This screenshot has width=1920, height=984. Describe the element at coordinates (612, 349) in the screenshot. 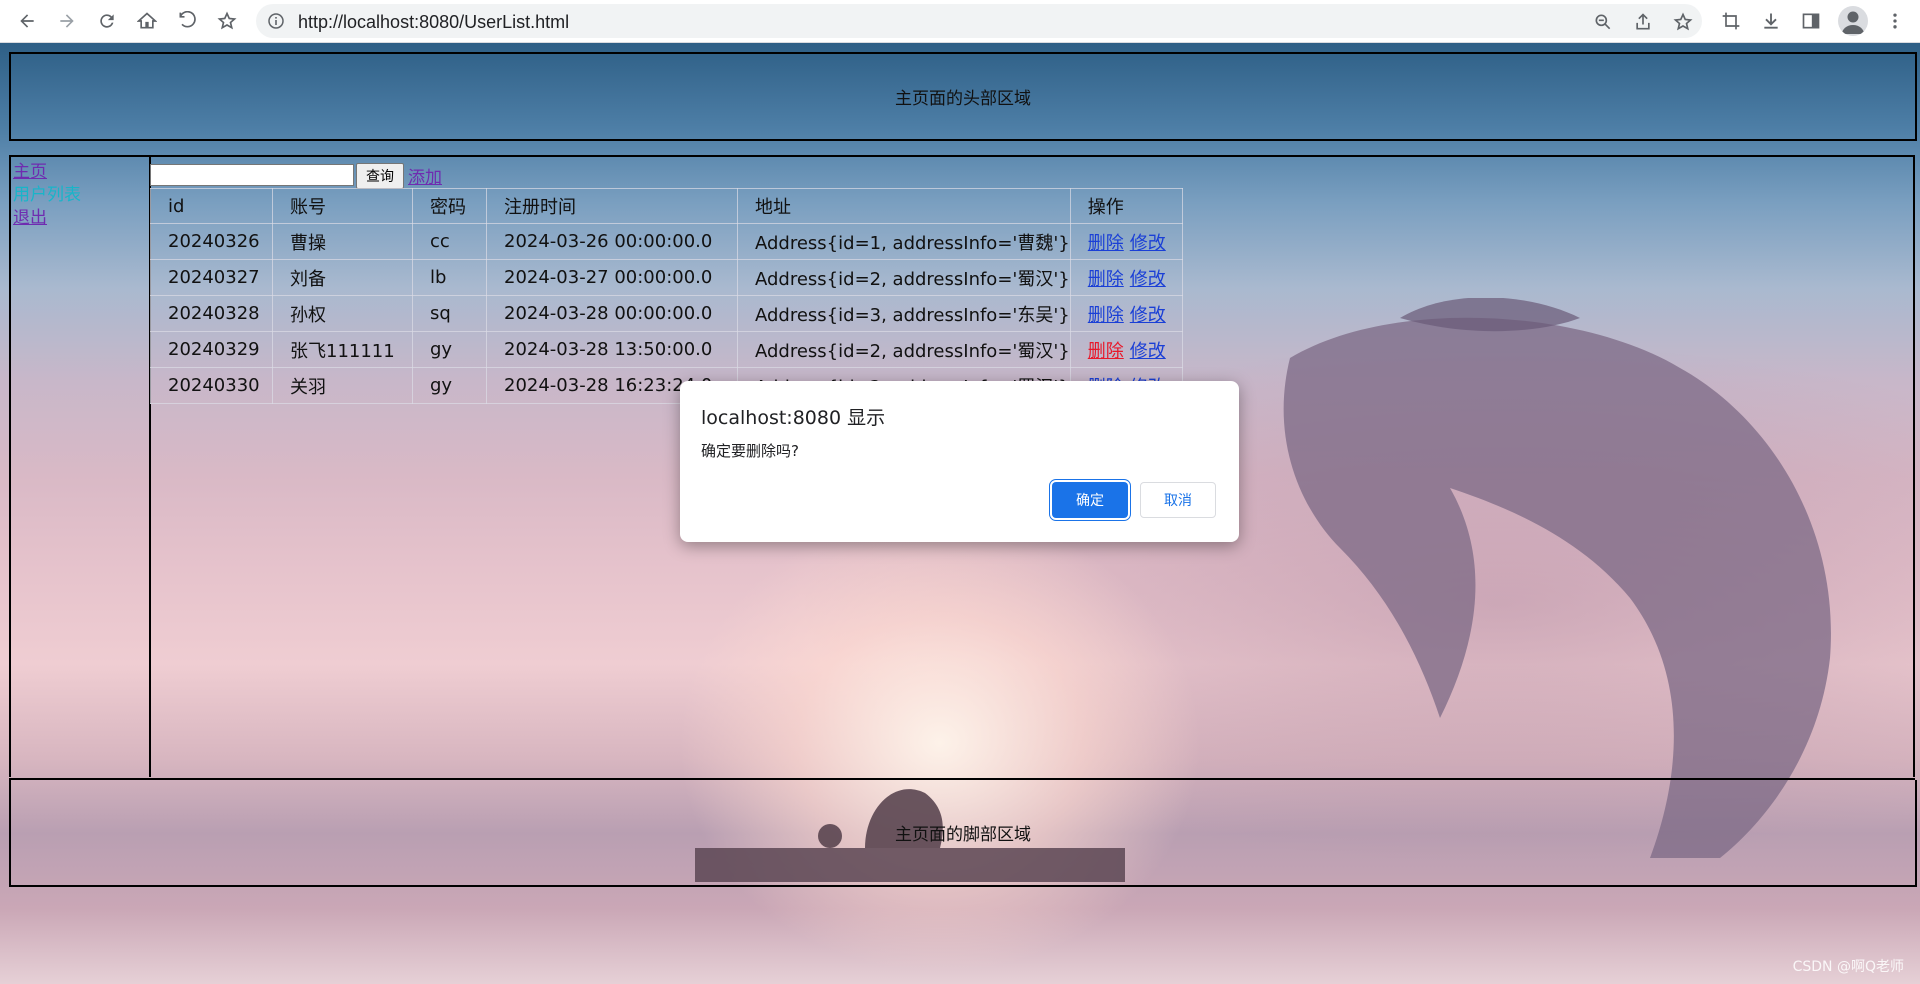

I see `cell-reg-time: 2024-03-28 13:50:00.0` at that location.